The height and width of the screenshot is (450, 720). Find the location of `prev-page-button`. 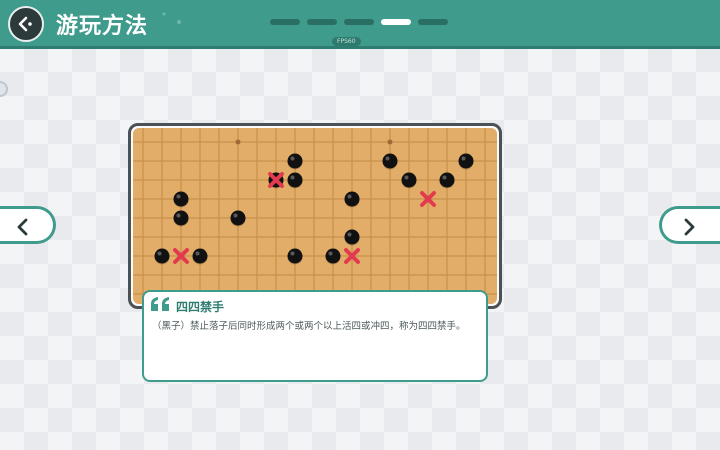

prev-page-button is located at coordinates (28, 225).